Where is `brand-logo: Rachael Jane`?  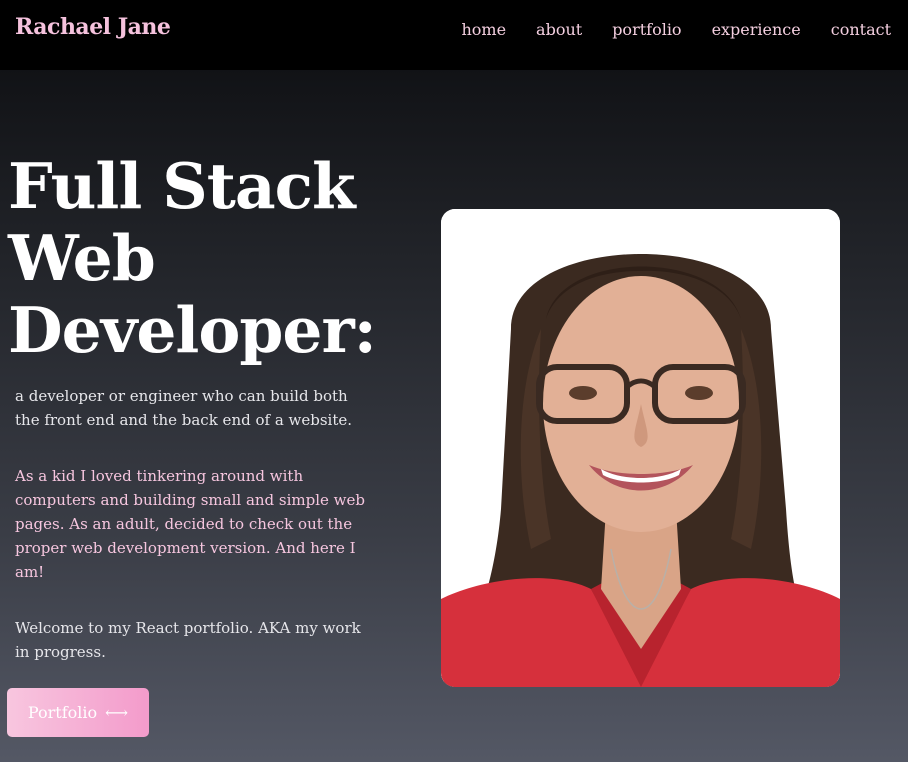
brand-logo: Rachael Jane is located at coordinates (93, 27).